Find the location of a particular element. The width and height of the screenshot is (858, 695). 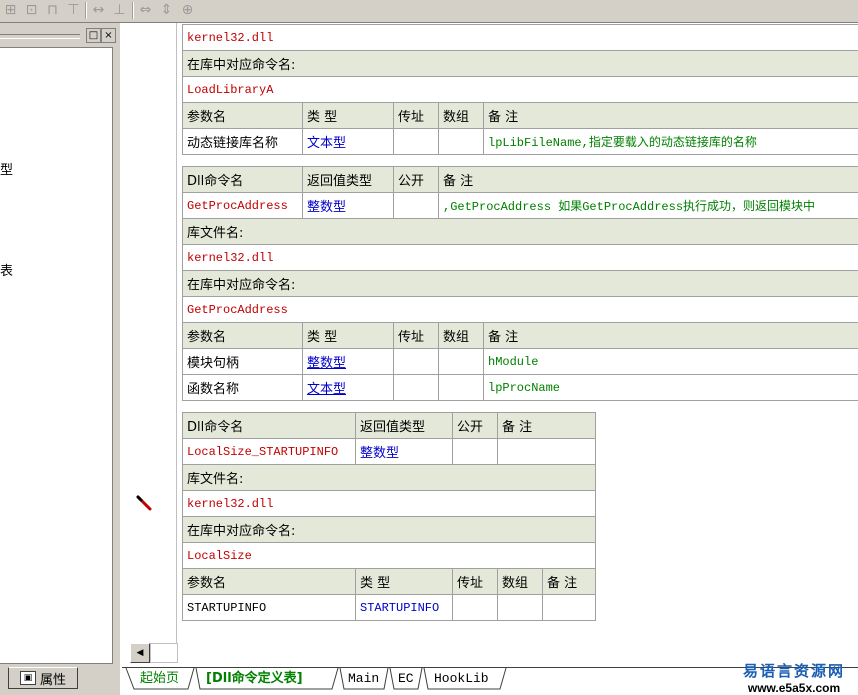

param-note: hModule is located at coordinates (670, 361).